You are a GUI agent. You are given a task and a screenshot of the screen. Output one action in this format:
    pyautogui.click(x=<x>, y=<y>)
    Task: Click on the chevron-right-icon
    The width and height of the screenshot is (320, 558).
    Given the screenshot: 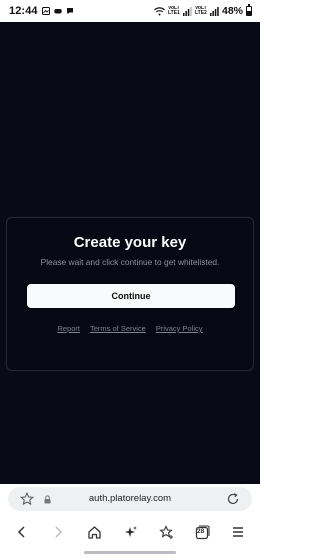 What is the action you would take?
    pyautogui.click(x=59, y=532)
    